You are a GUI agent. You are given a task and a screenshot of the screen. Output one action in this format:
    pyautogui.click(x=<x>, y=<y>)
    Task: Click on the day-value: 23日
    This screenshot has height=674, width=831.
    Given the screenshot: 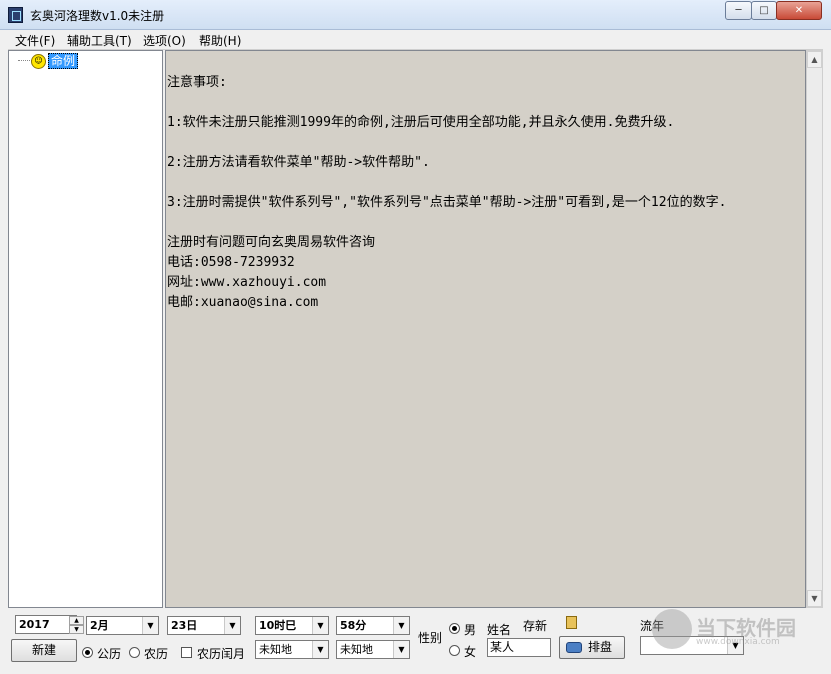 What is the action you would take?
    pyautogui.click(x=184, y=625)
    